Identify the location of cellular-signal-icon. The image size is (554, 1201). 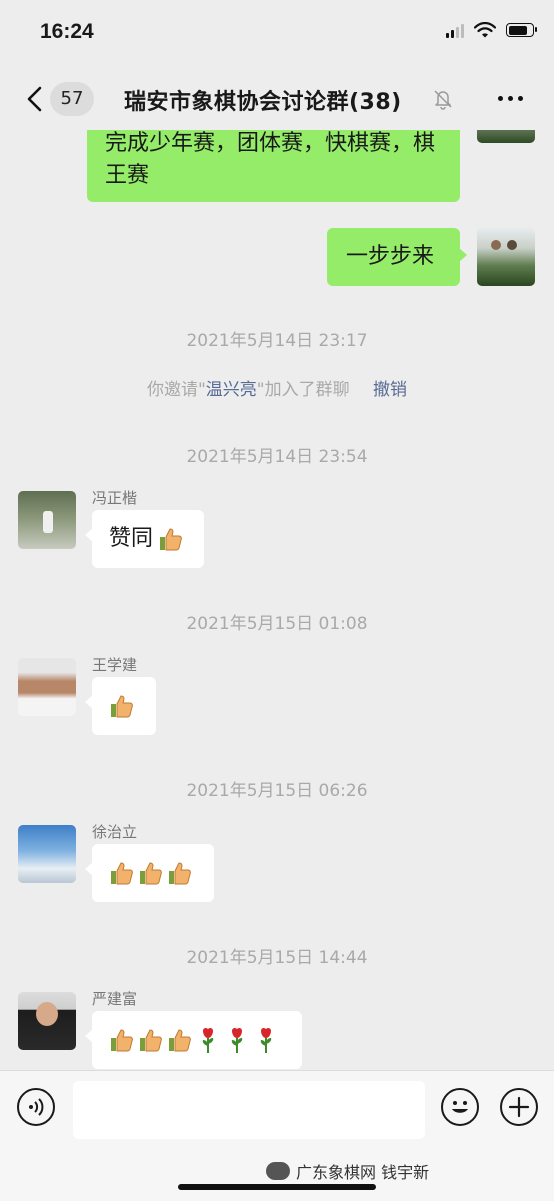
(455, 30).